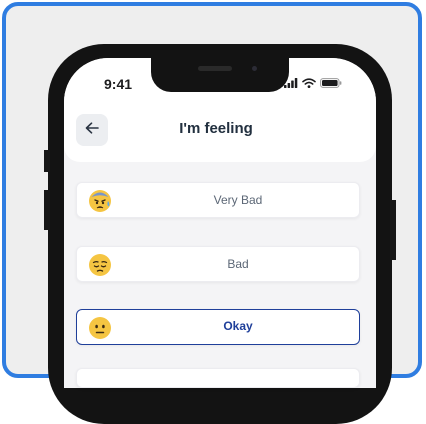 The height and width of the screenshot is (424, 426). I want to click on mood-option-label: Okay, so click(238, 326).